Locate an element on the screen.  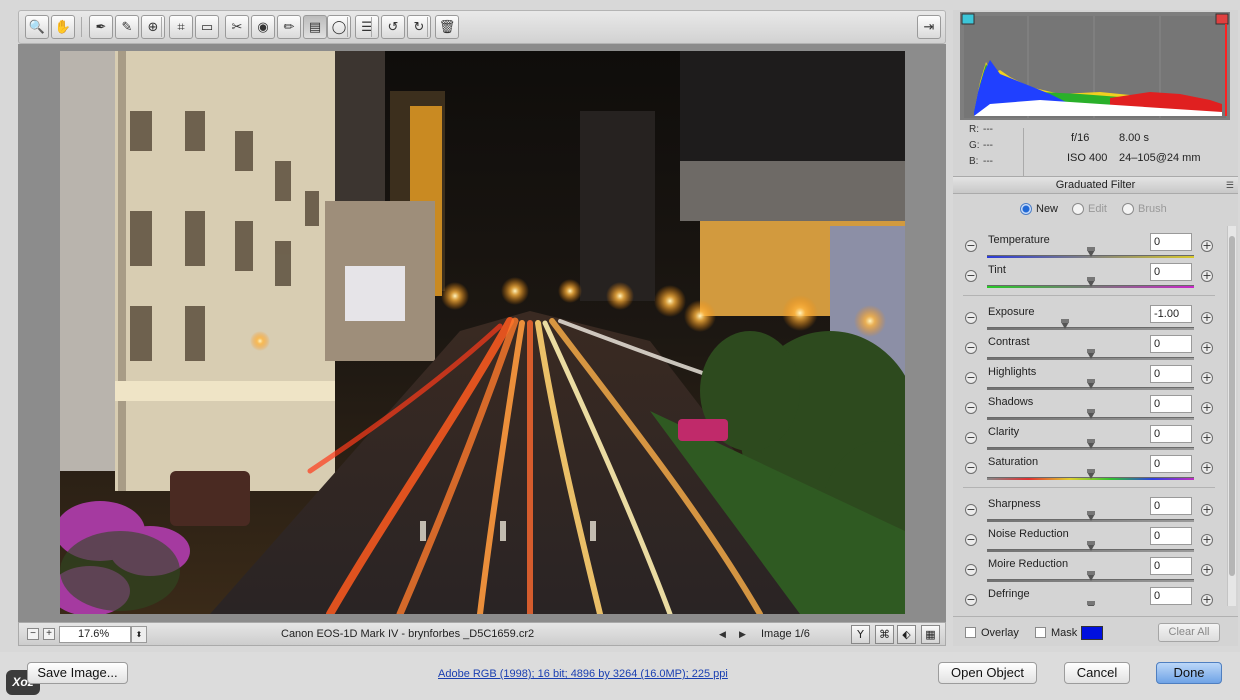
highlights-increase-icon: + is located at coordinates (1207, 378).